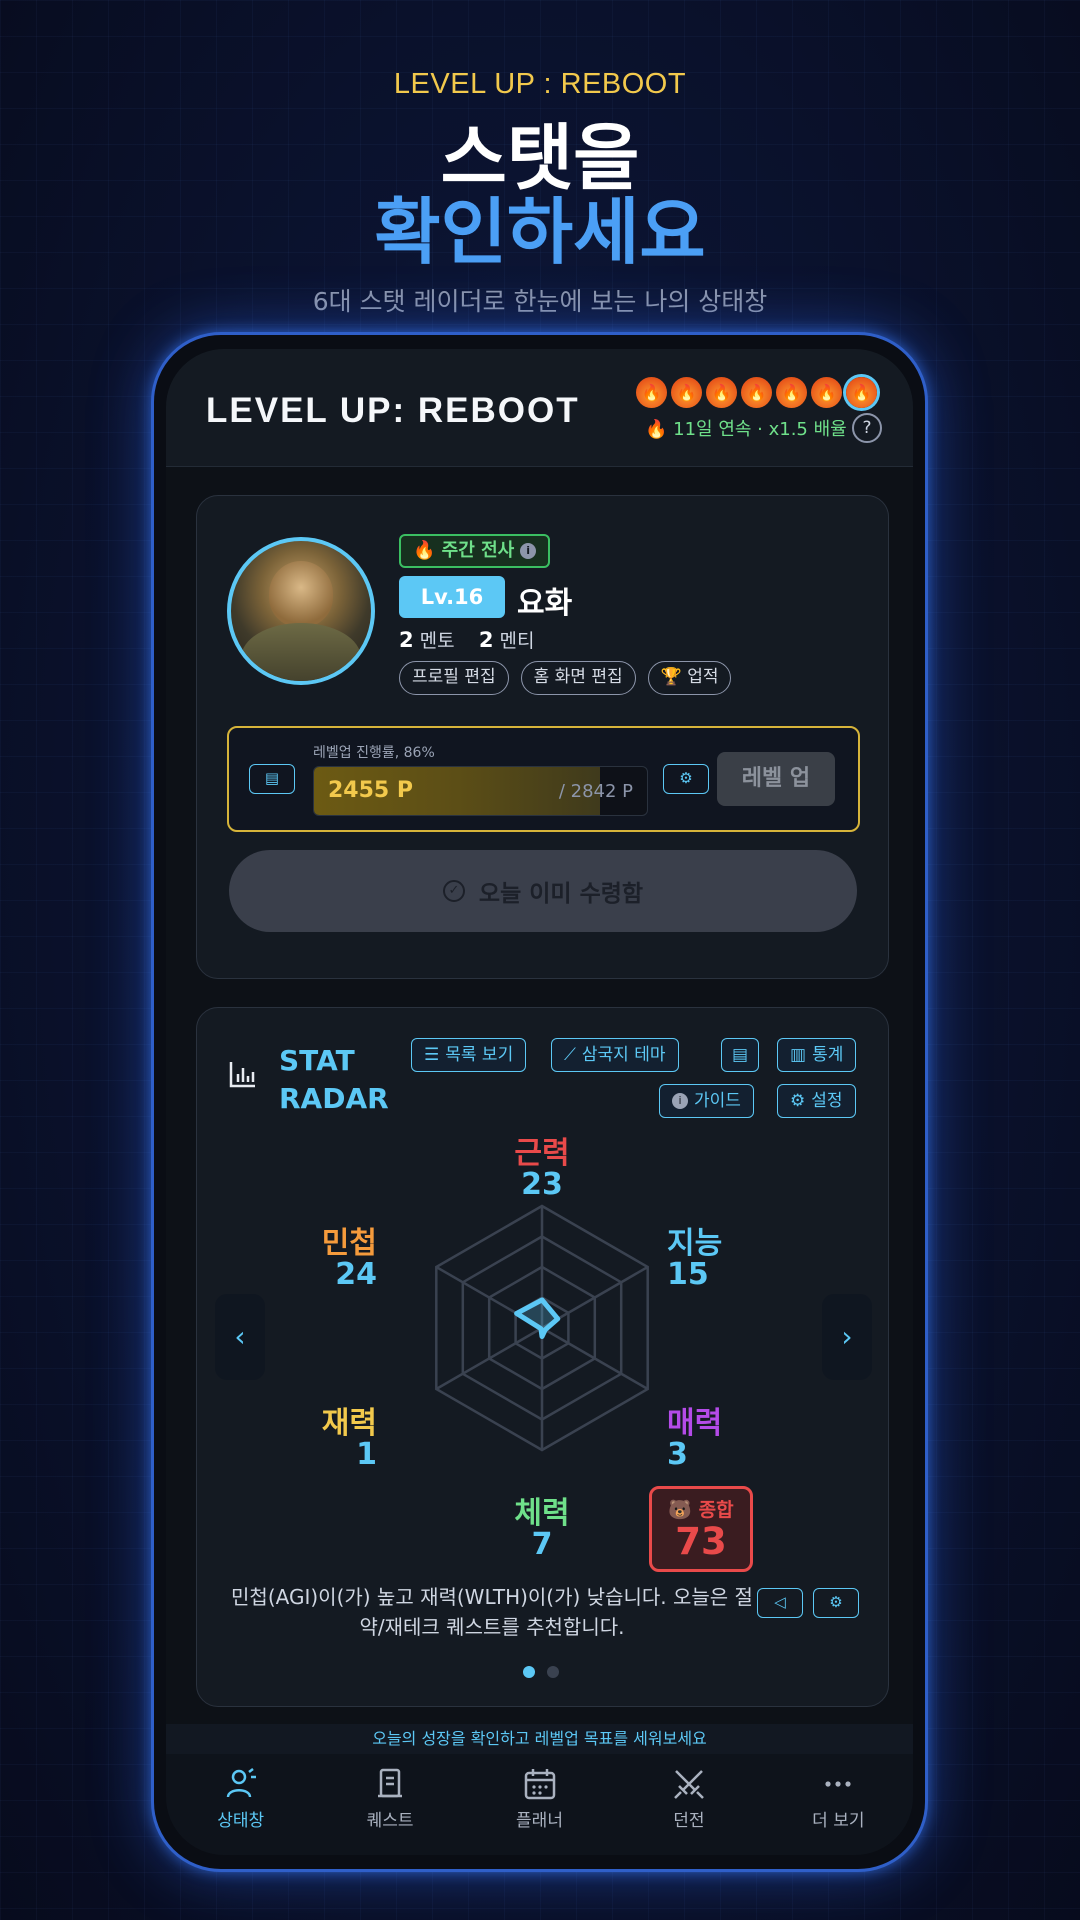 Image resolution: width=1080 pixels, height=1920 pixels. What do you see at coordinates (553, 1672) in the screenshot?
I see `page-dot` at bounding box center [553, 1672].